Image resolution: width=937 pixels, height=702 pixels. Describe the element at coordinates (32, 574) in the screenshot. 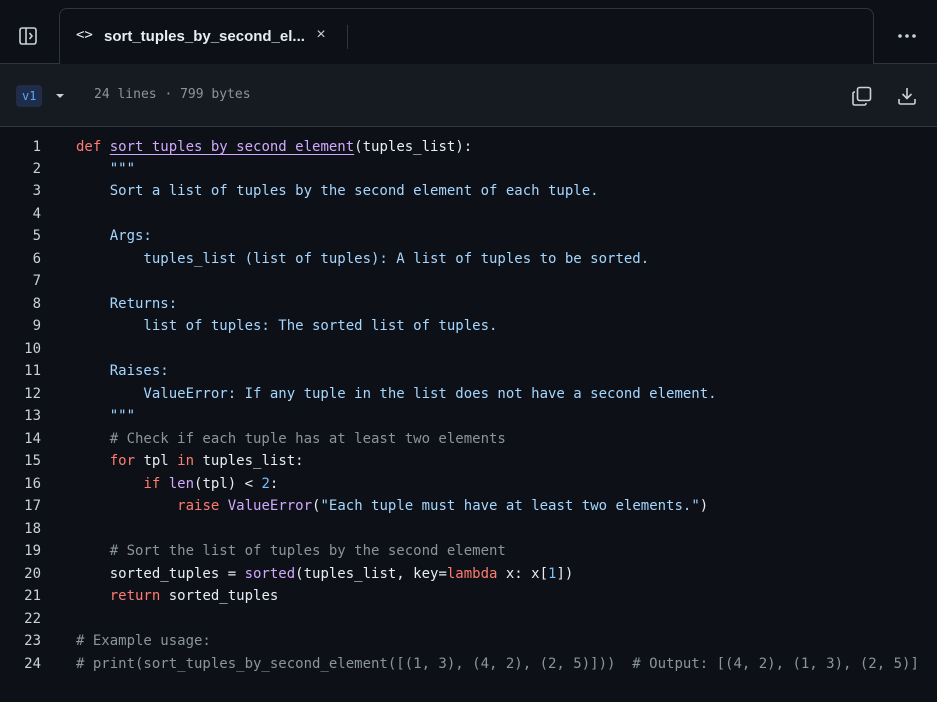

I see `line-number: 20` at that location.